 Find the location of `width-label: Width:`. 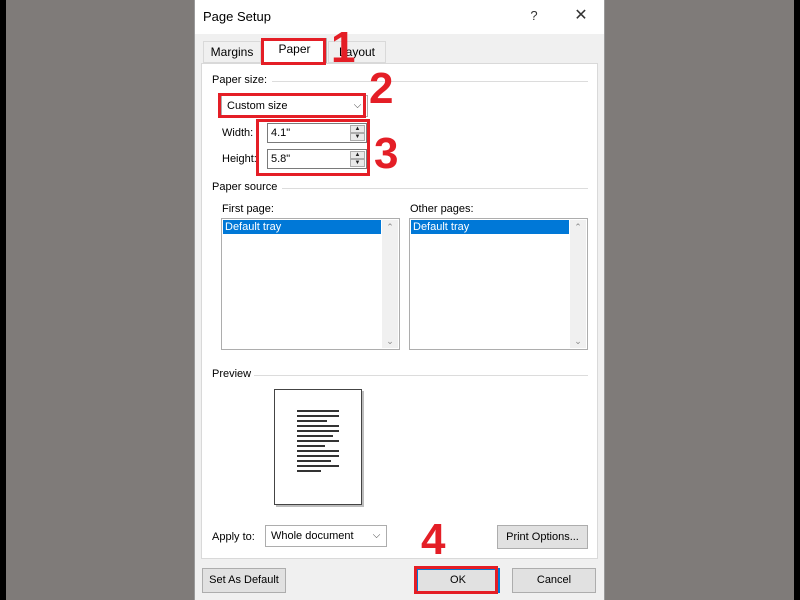

width-label: Width: is located at coordinates (238, 133).